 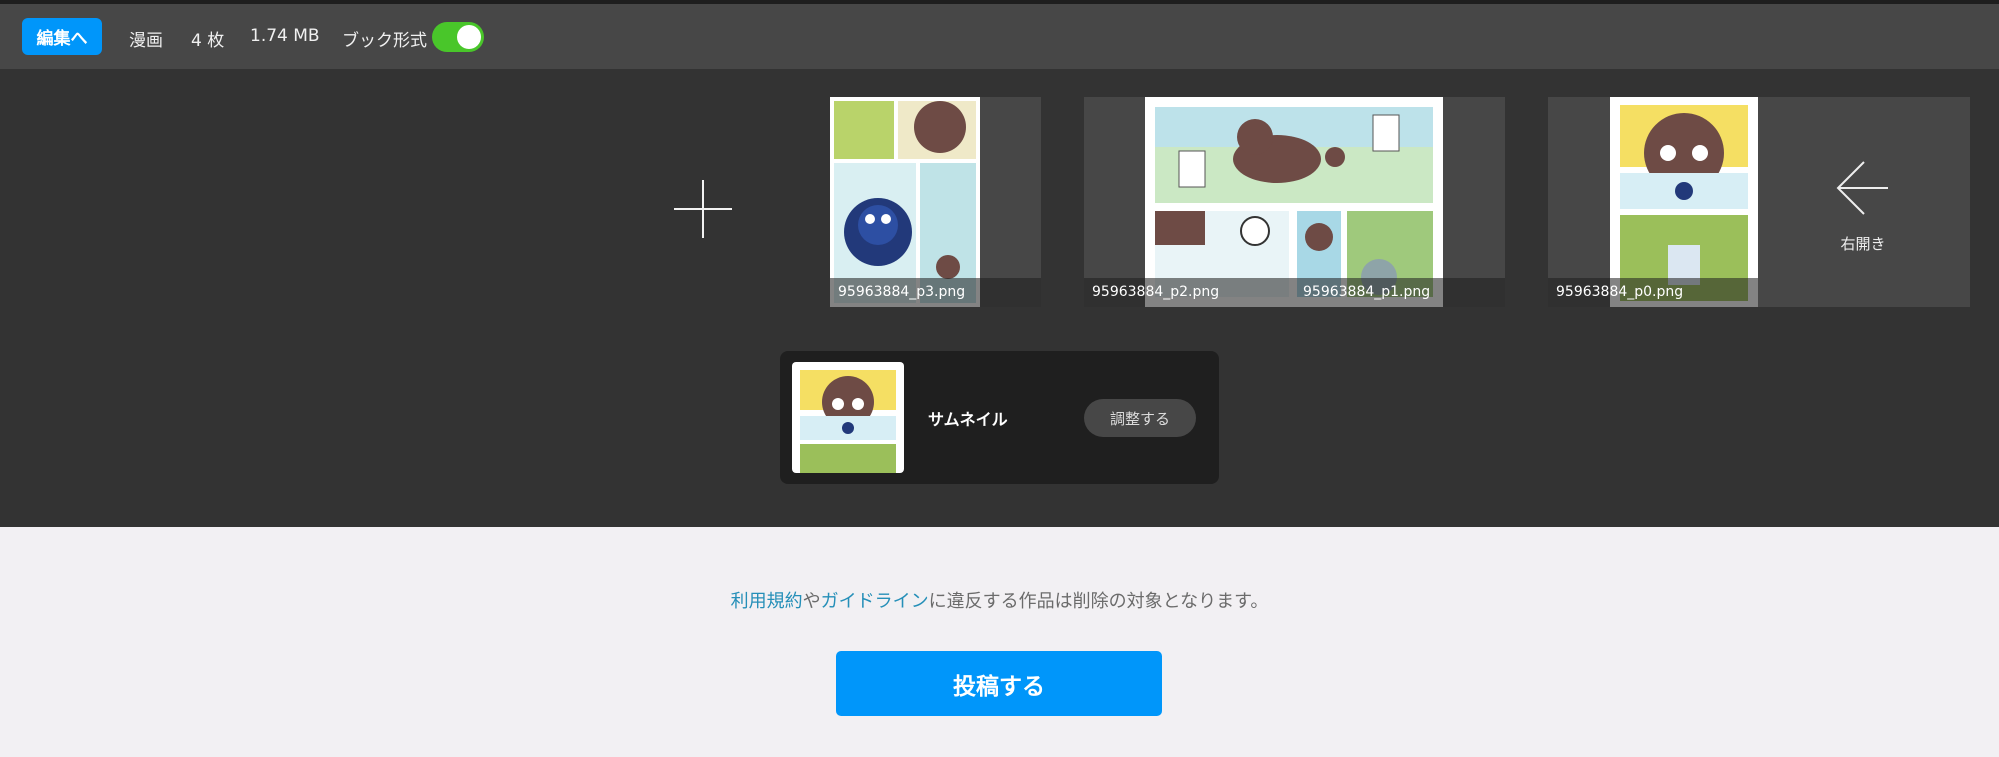 I want to click on guideline-link: ガイドライン, so click(x=875, y=601).